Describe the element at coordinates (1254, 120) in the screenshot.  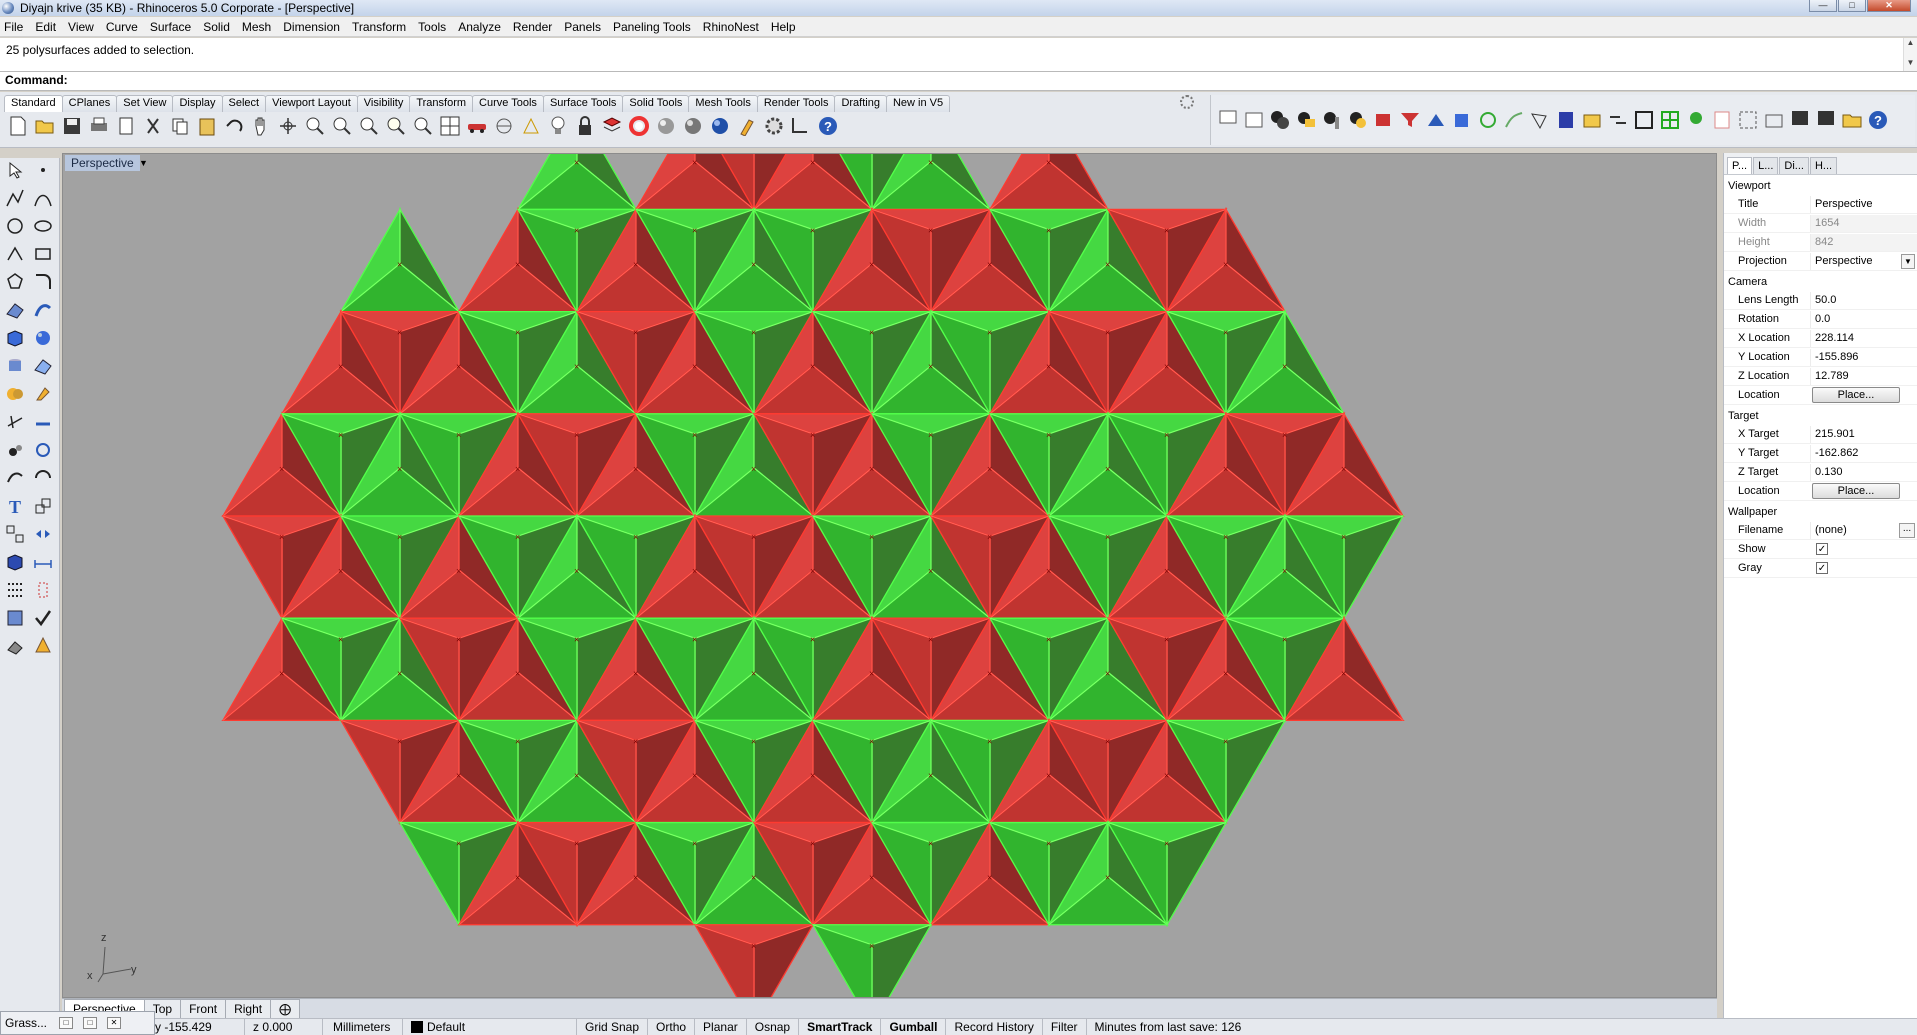
I see `list-icon` at that location.